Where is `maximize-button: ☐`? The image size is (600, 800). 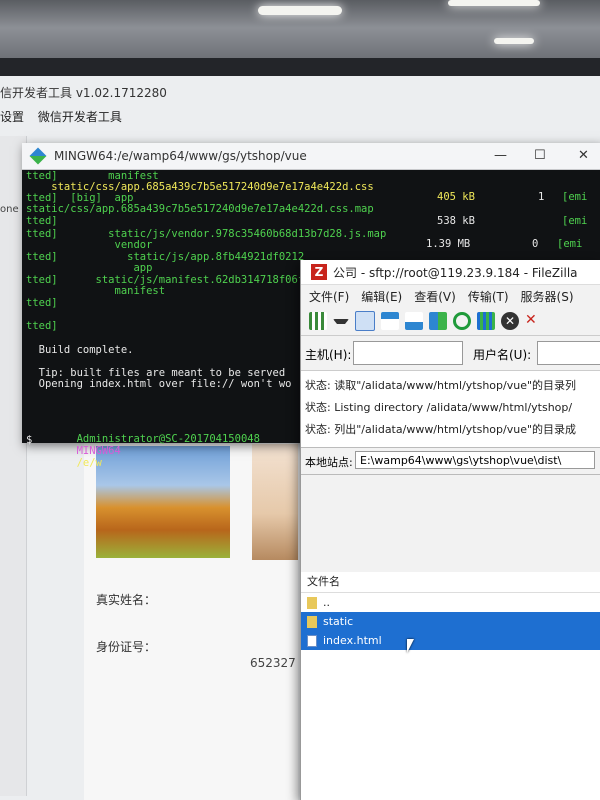
maximize-button: ☐ is located at coordinates (540, 155).